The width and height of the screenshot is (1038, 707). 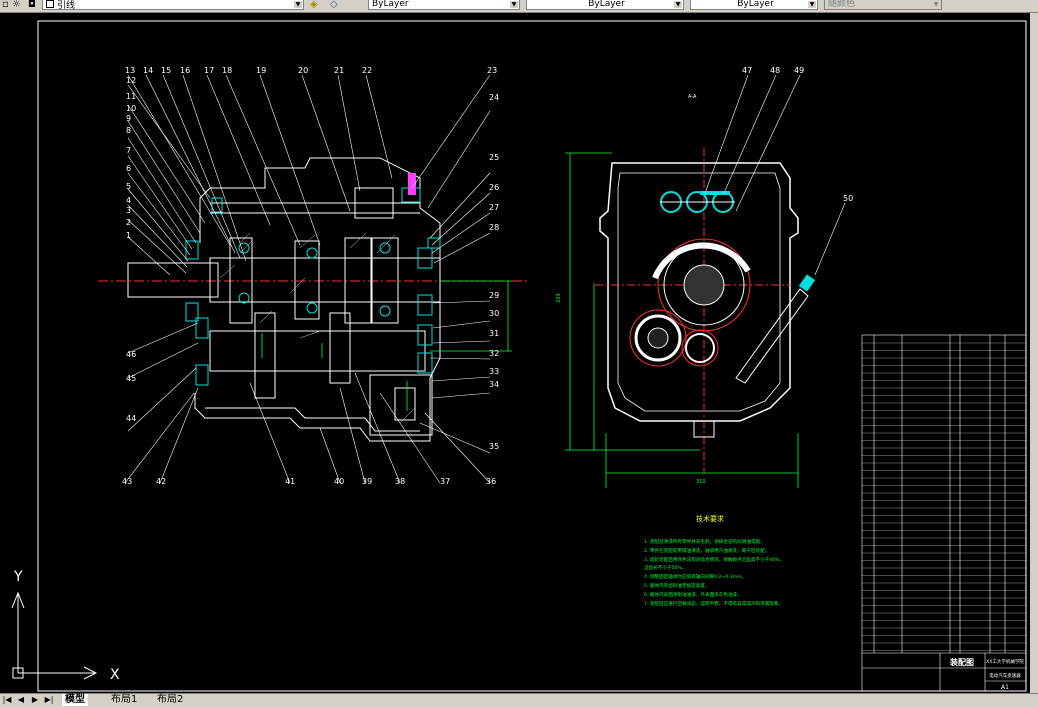 I want to click on callout-4: 4, so click(x=128, y=200).